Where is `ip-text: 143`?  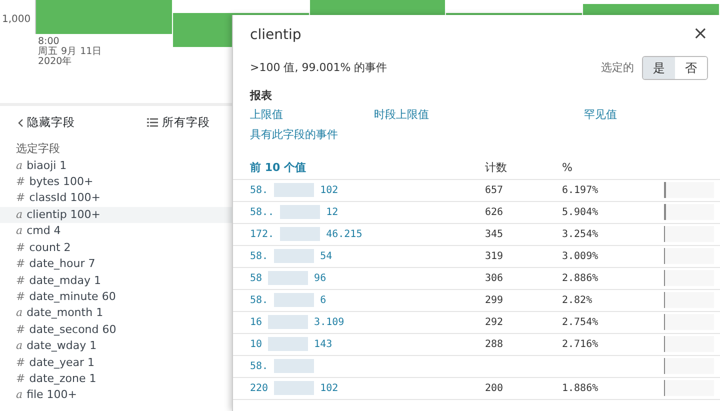
ip-text: 143 is located at coordinates (323, 344).